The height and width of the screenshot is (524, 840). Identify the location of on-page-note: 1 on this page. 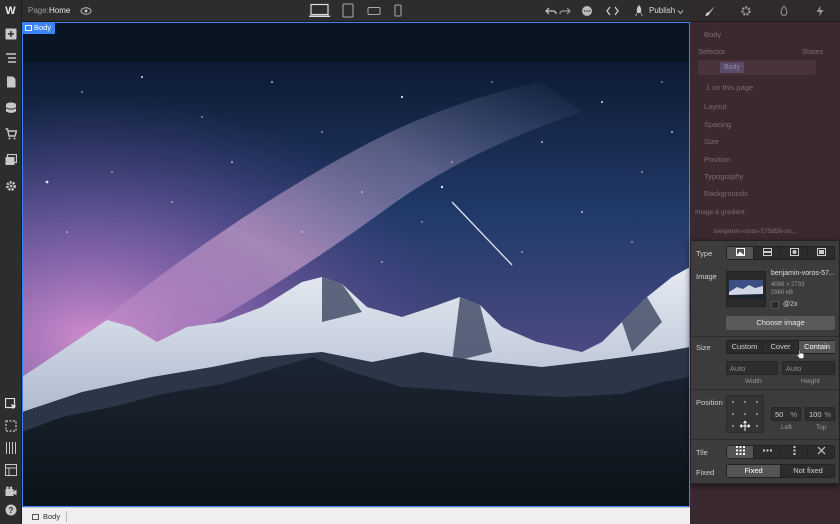
(730, 87).